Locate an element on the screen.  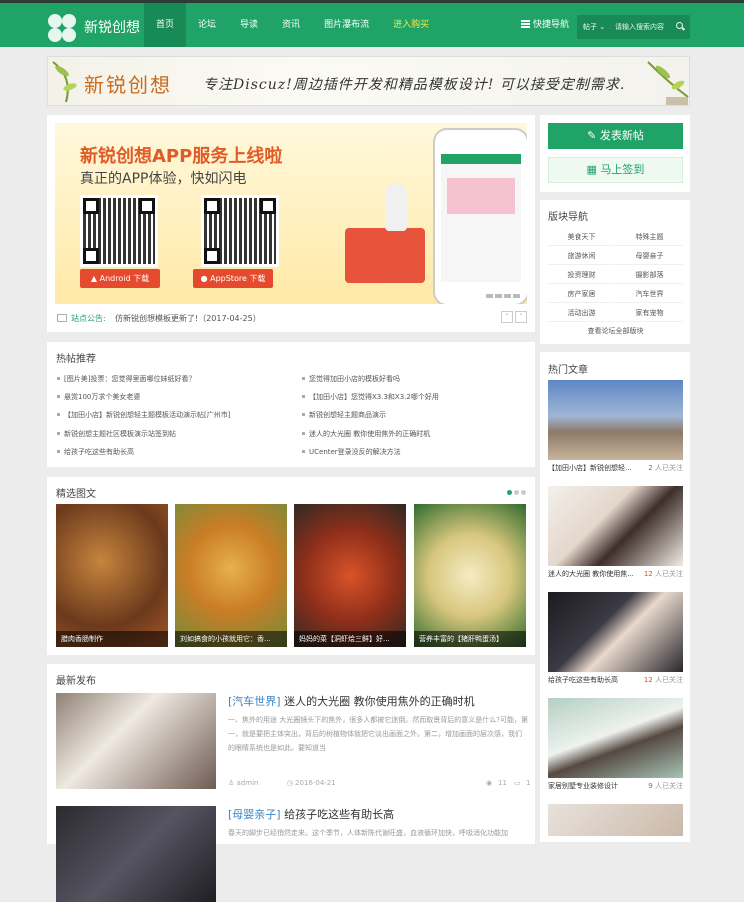
hot-article-followers: 12 人已关注 is located at coordinates (663, 574).